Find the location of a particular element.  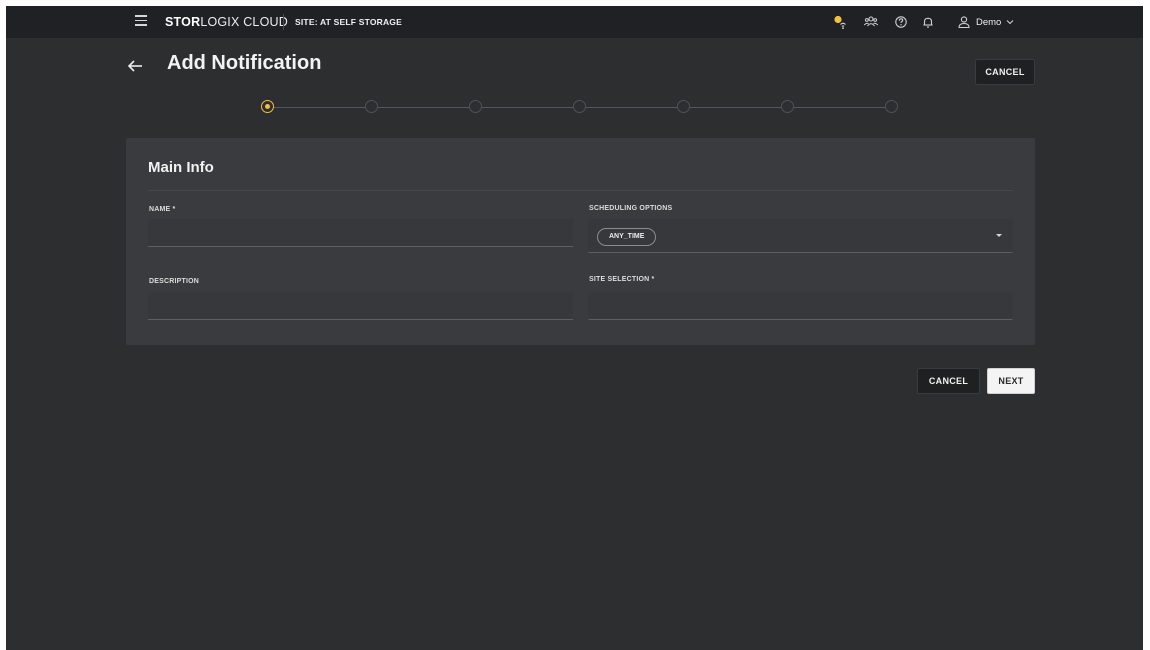

name-input is located at coordinates (360, 233).